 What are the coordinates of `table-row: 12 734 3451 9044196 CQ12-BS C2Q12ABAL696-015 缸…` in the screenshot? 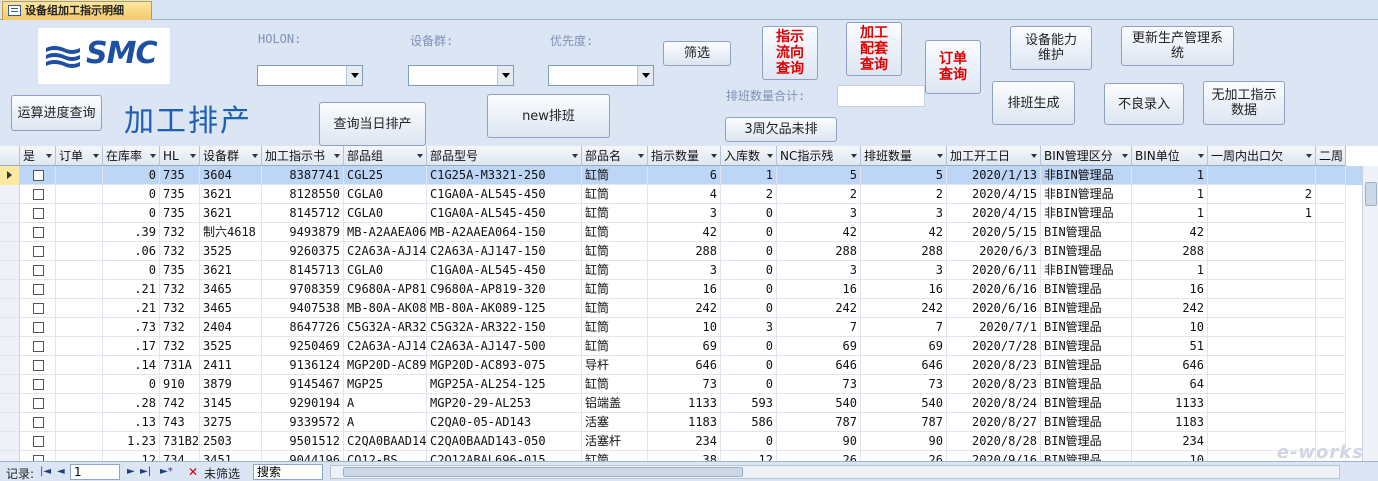 It's located at (689, 456).